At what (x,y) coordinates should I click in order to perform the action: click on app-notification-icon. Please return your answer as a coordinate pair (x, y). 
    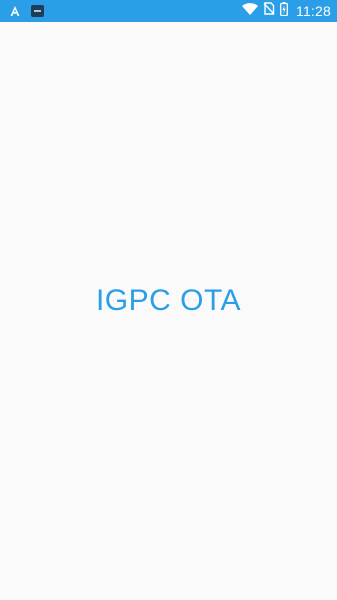
    Looking at the image, I should click on (37, 11).